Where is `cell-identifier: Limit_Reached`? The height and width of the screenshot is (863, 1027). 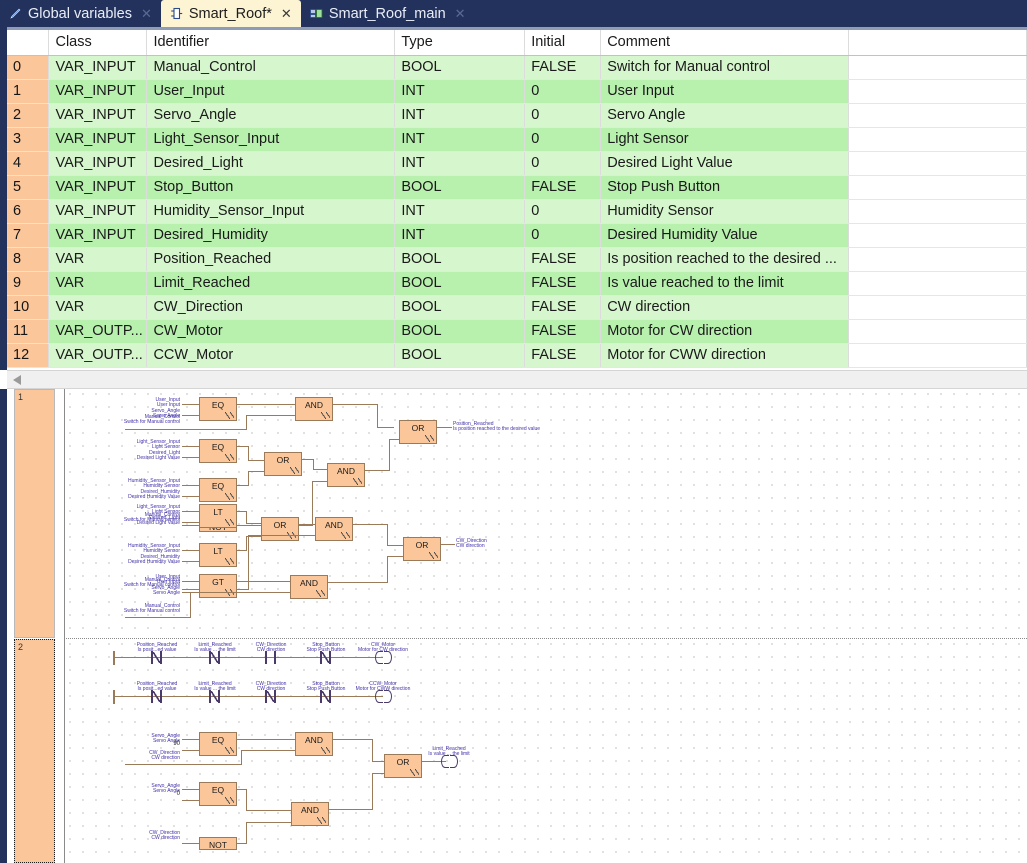
cell-identifier: Limit_Reached is located at coordinates (271, 283).